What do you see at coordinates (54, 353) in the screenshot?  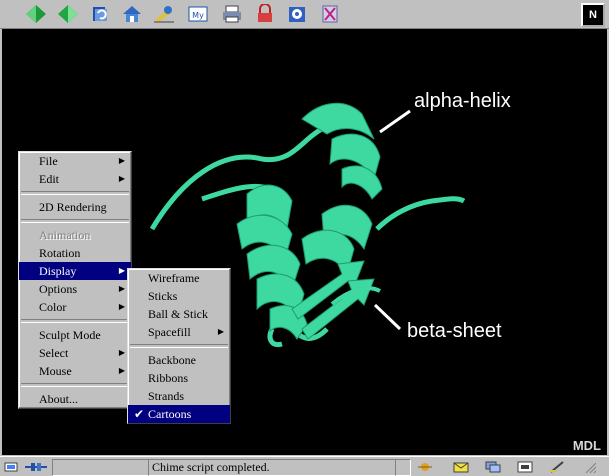 I see `menu-item-label: Select` at bounding box center [54, 353].